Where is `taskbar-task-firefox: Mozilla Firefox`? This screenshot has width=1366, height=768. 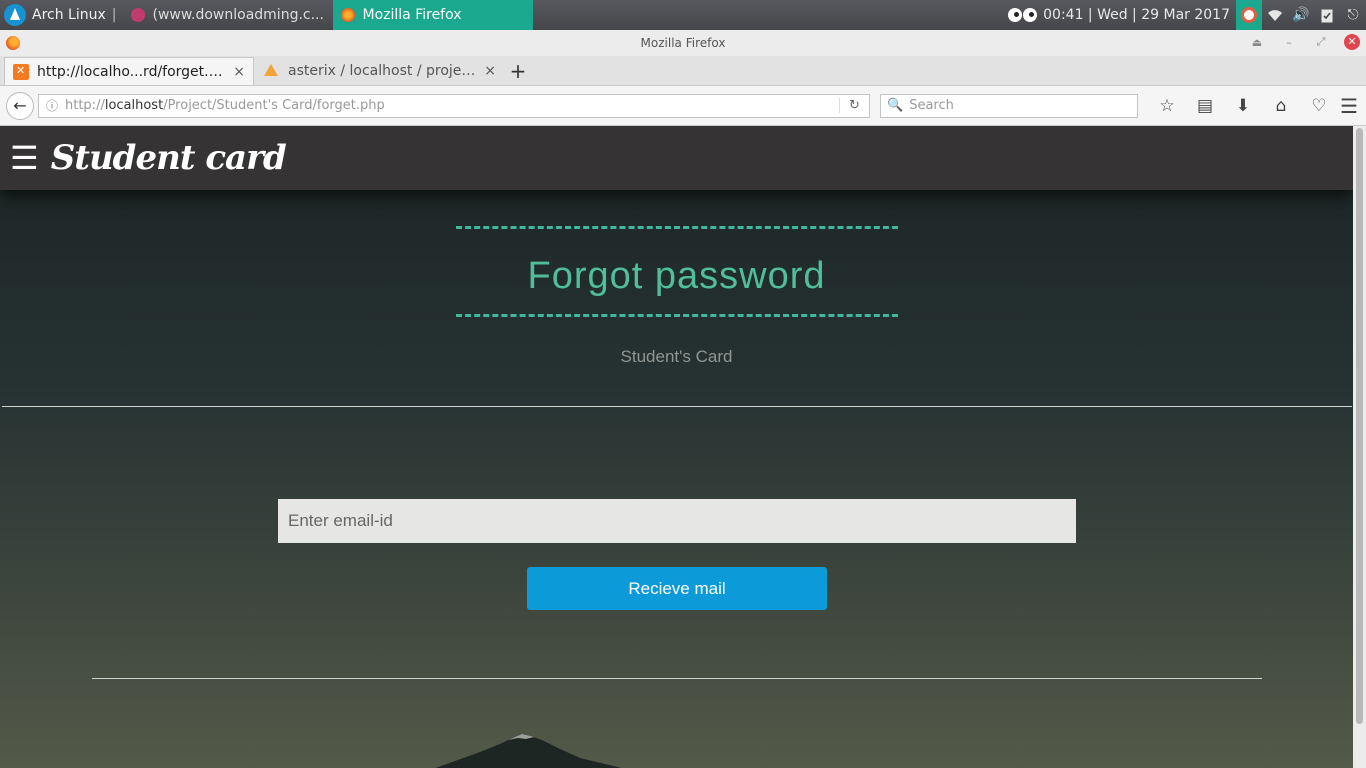 taskbar-task-firefox: Mozilla Firefox is located at coordinates (432, 15).